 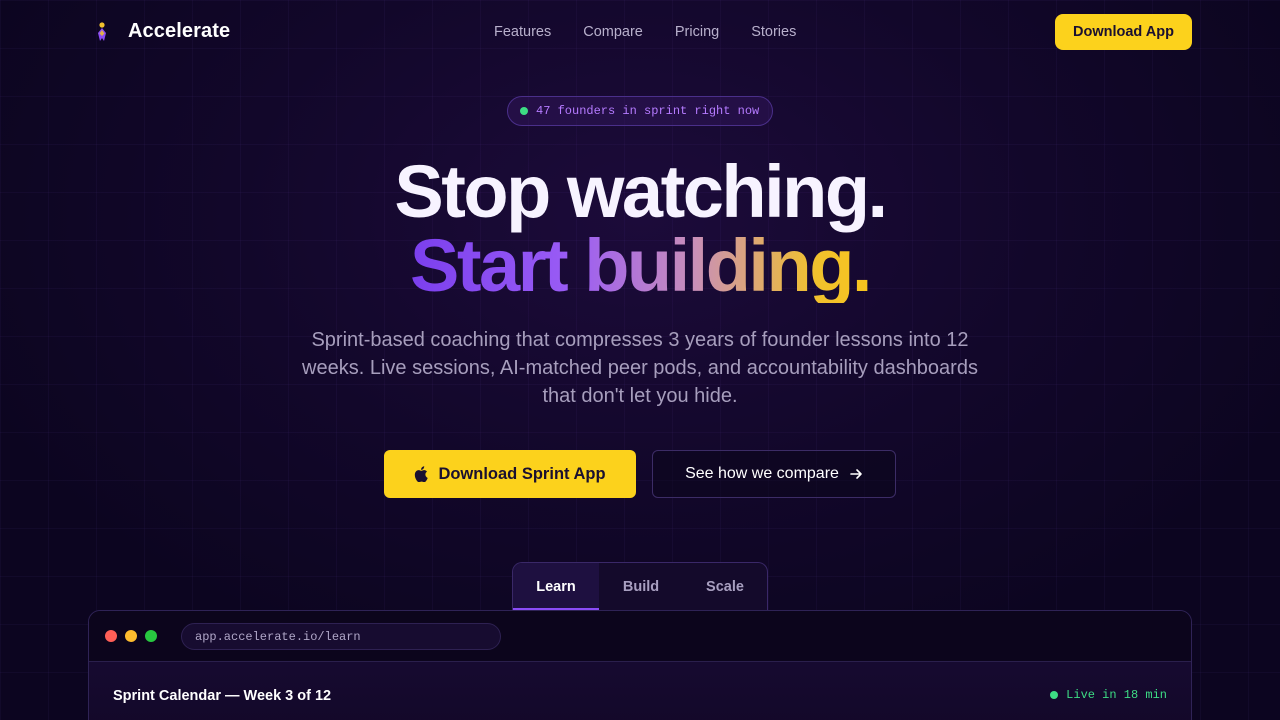 What do you see at coordinates (102, 31) in the screenshot?
I see `rocket-logo-icon` at bounding box center [102, 31].